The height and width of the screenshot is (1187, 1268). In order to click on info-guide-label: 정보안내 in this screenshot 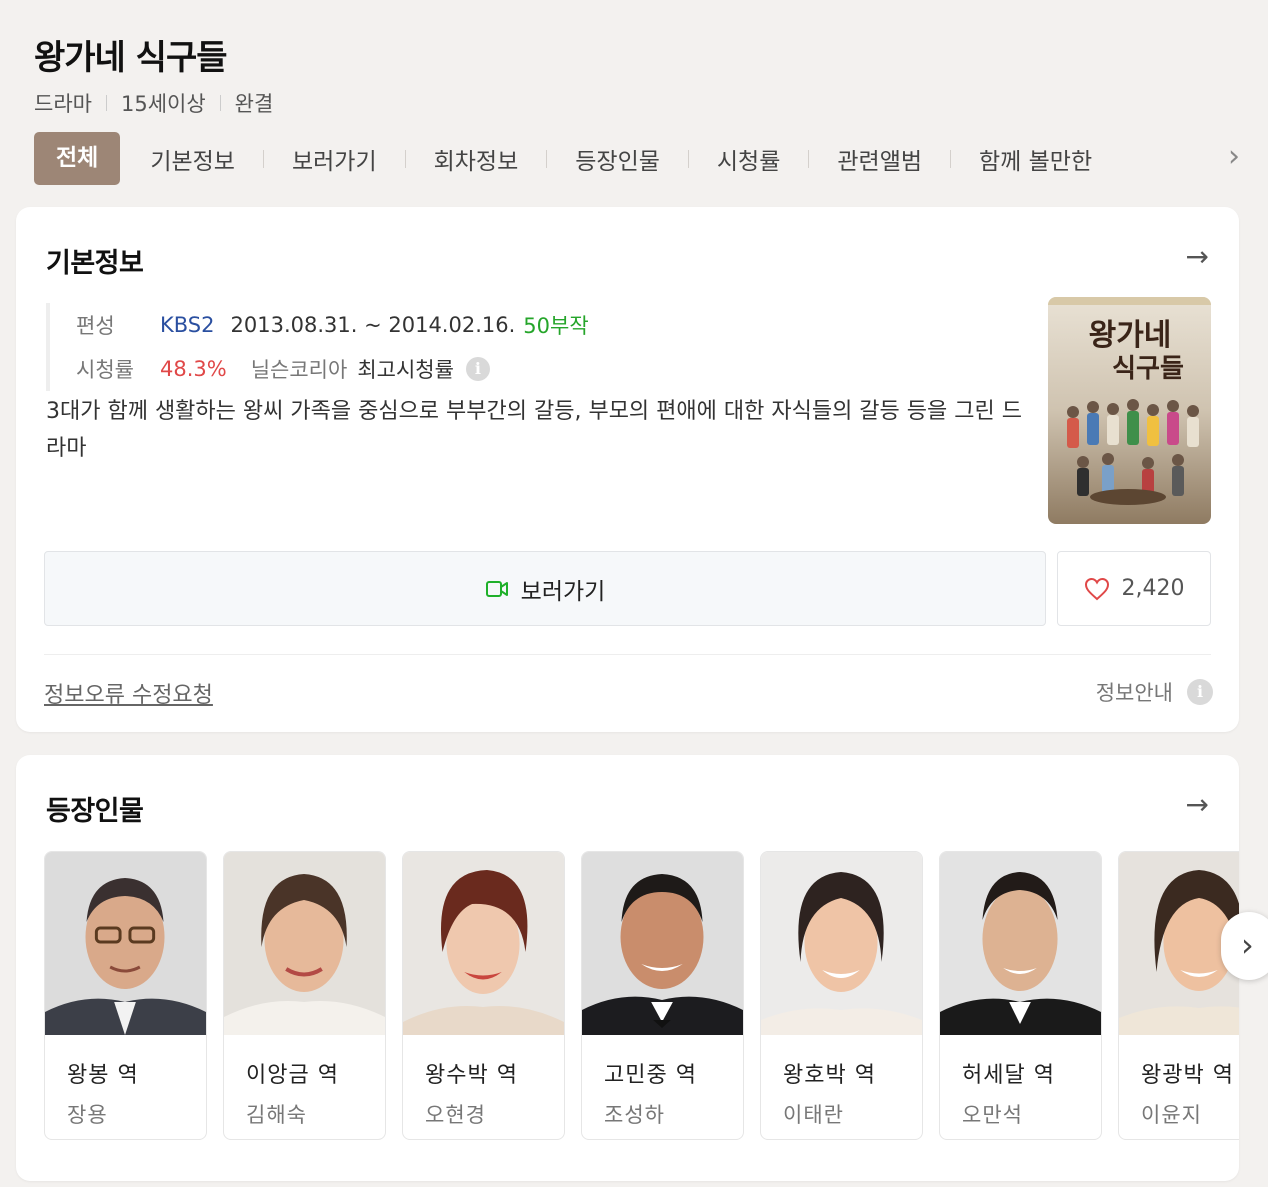, I will do `click(1134, 693)`.